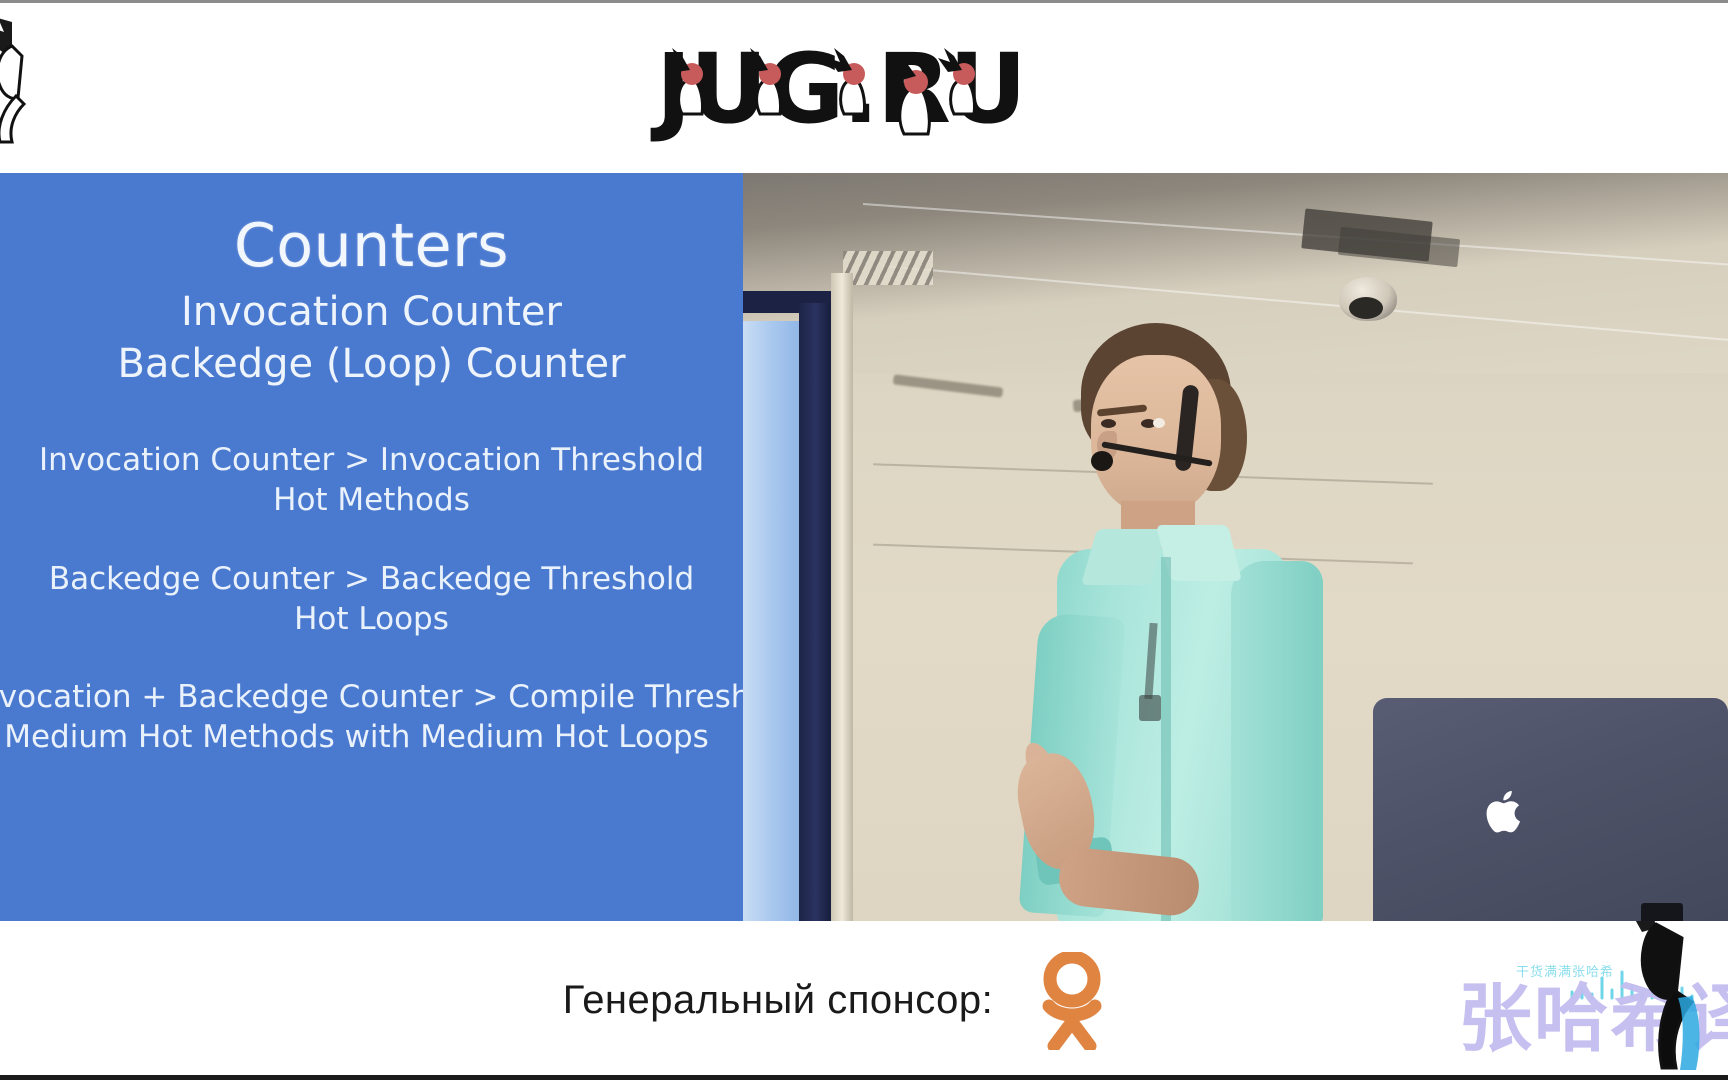  I want to click on ceiling-air-vent, so click(888, 268).